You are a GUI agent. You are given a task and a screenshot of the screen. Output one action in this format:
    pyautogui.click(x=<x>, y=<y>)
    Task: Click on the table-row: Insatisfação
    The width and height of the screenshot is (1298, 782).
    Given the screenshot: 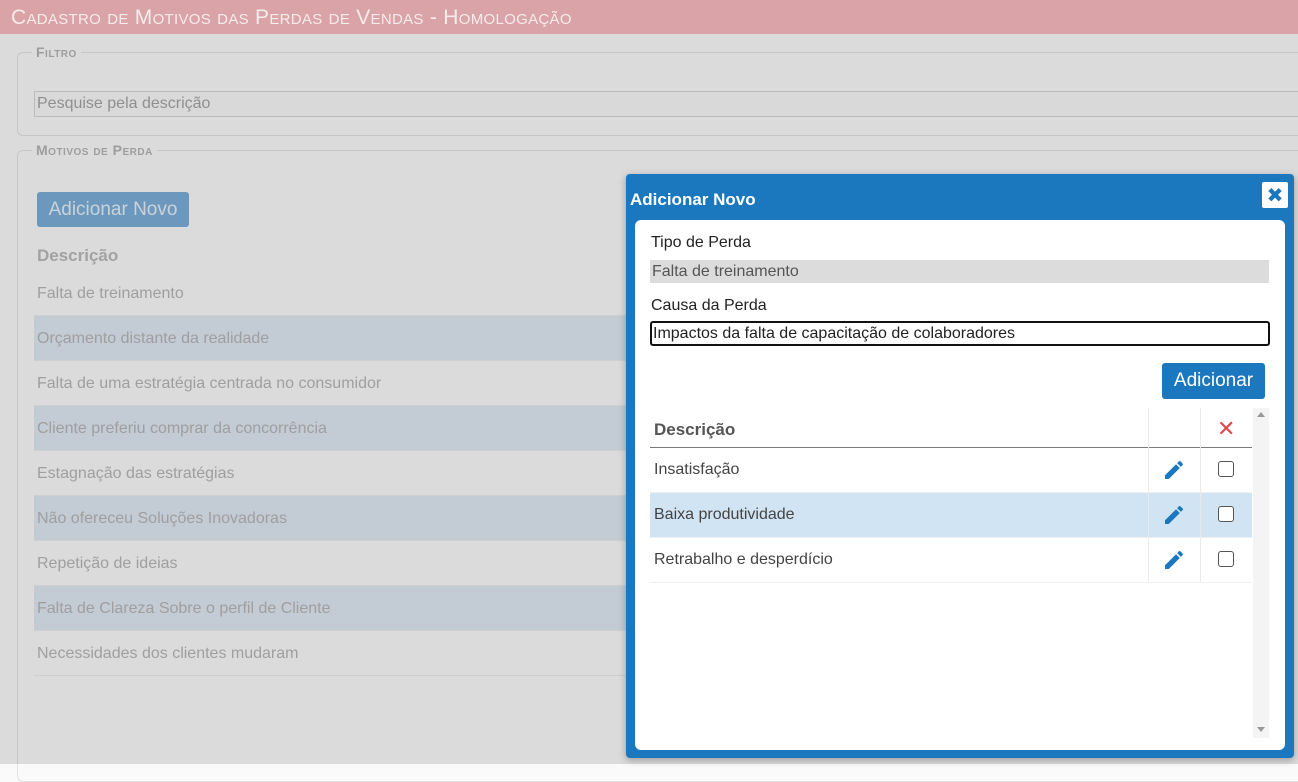 What is the action you would take?
    pyautogui.click(x=951, y=469)
    